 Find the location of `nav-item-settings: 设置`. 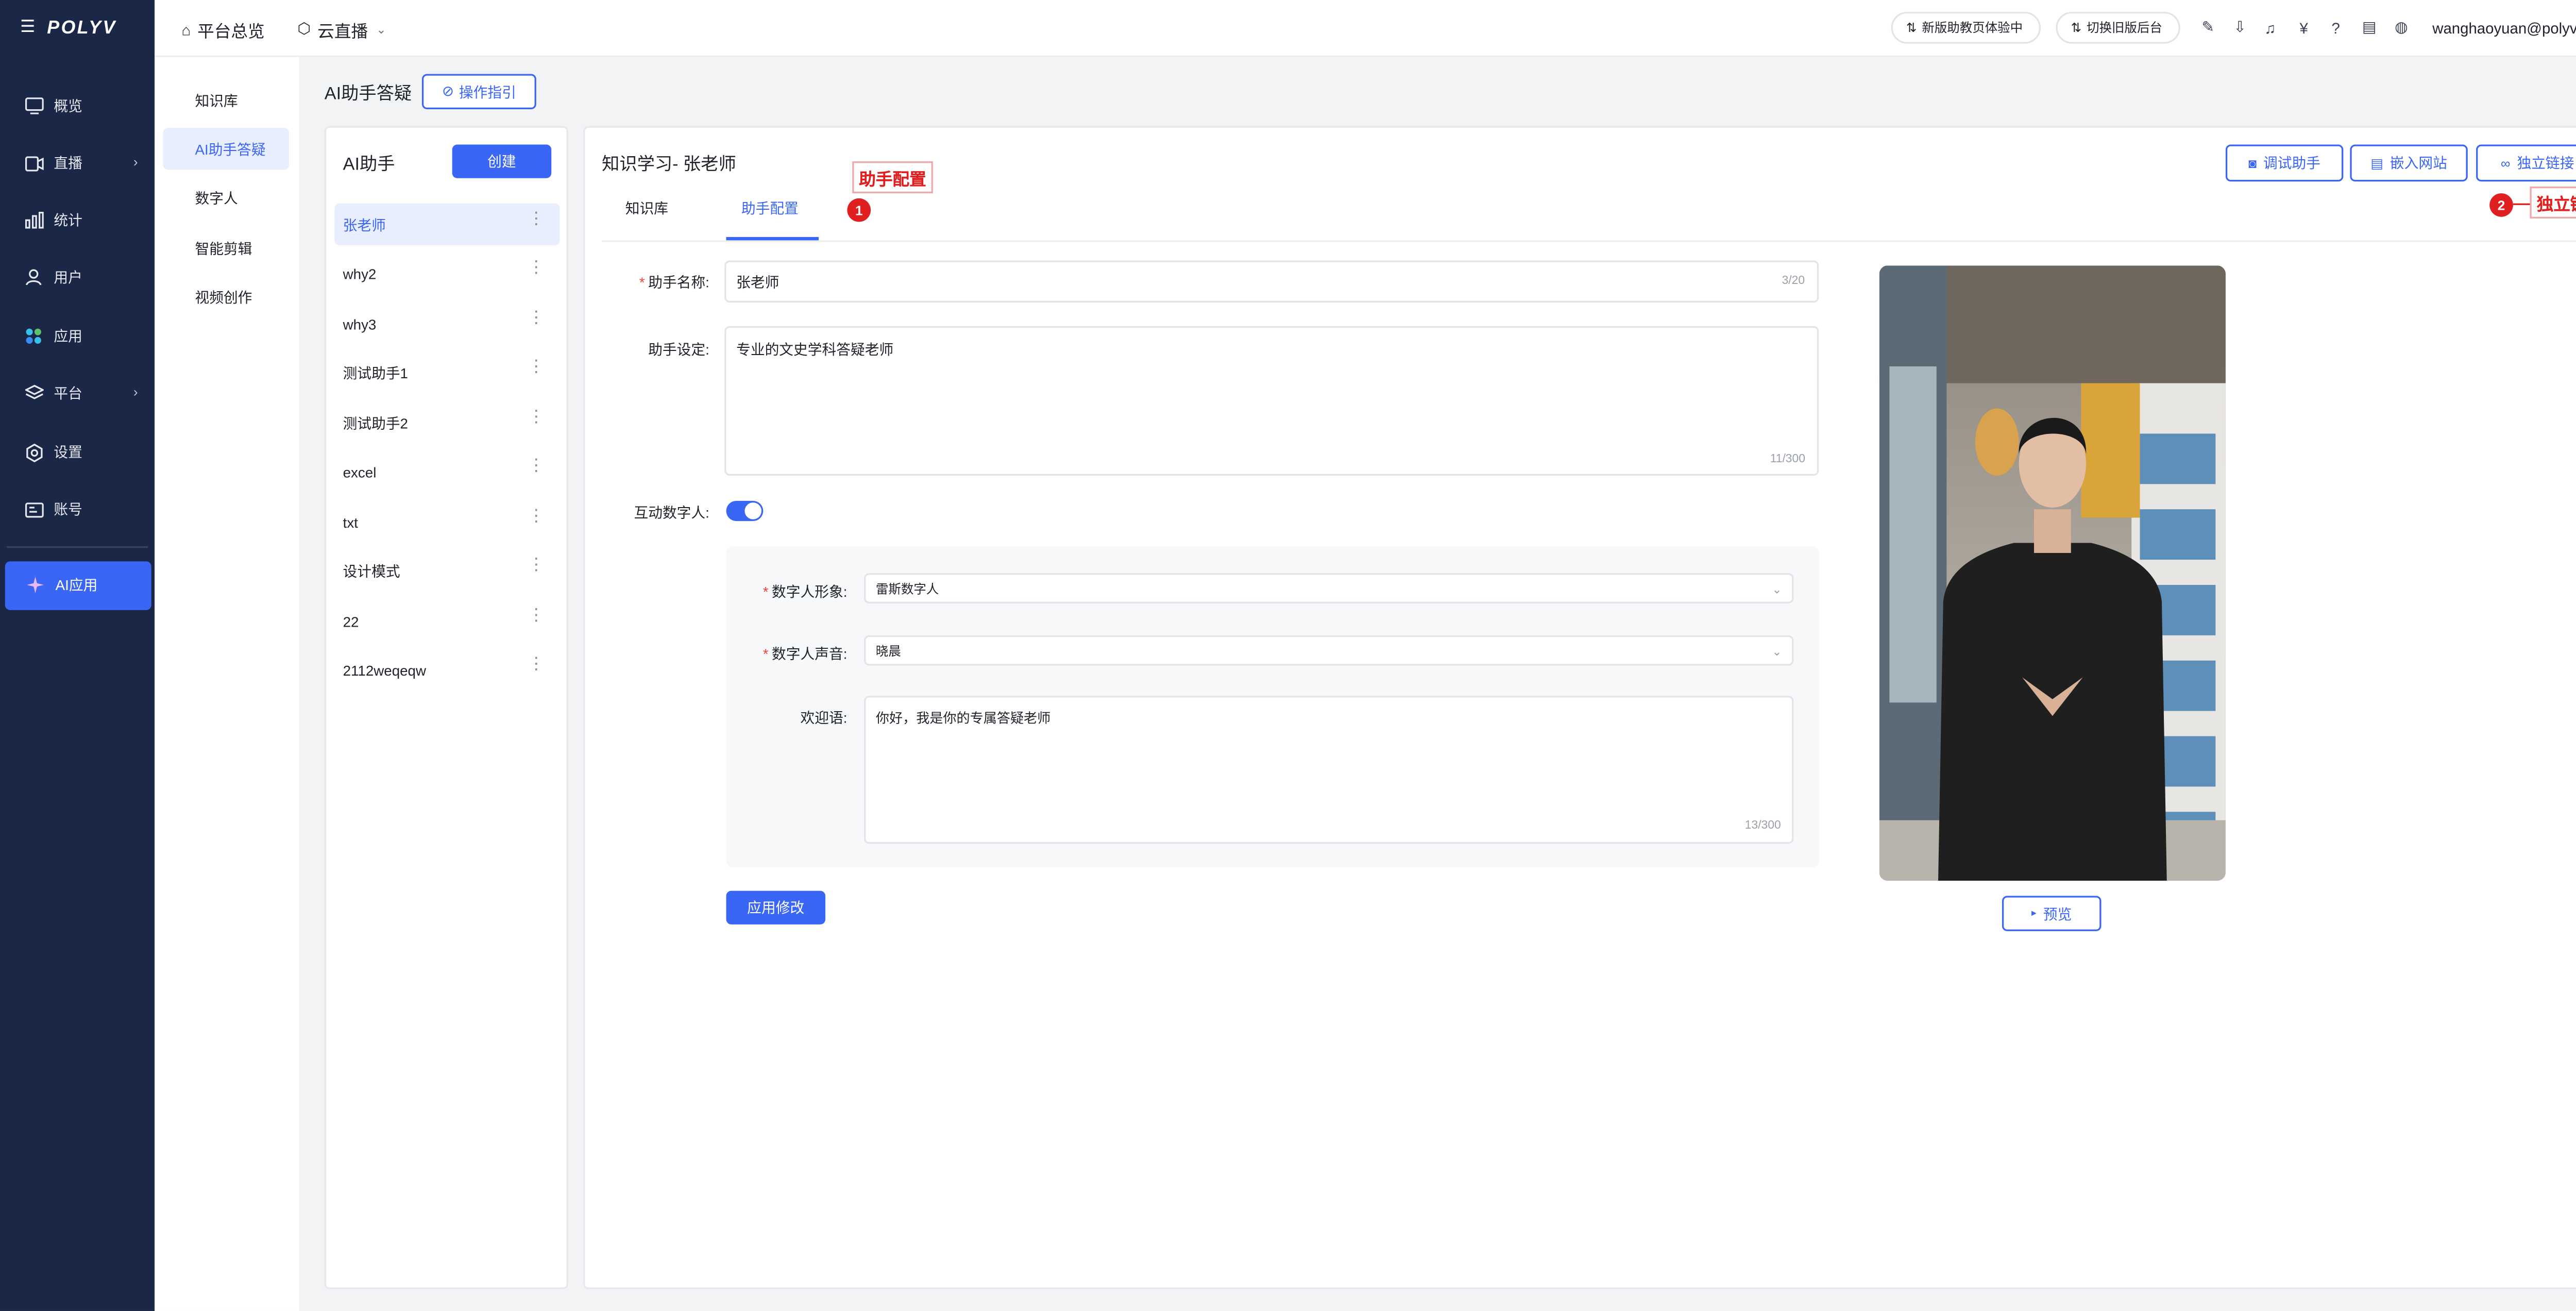

nav-item-settings: 设置 is located at coordinates (77, 452).